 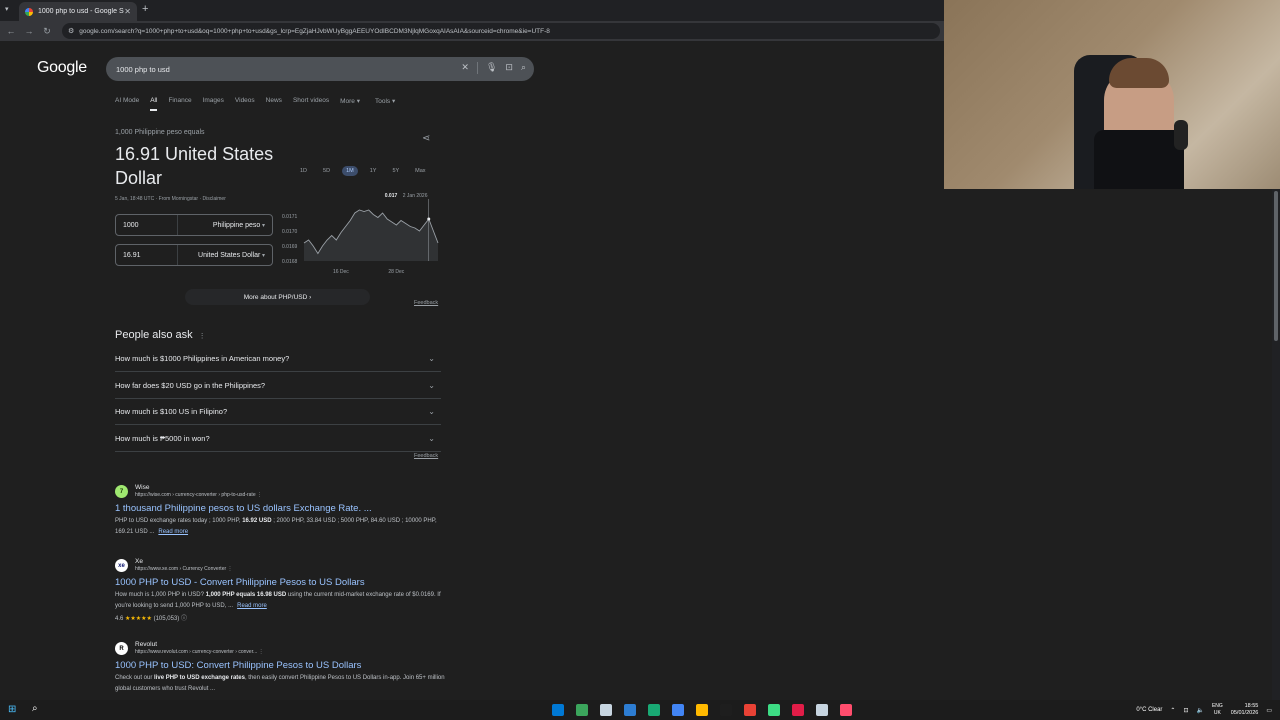 I want to click on revolut-favicon-icon: R, so click(x=121, y=648).